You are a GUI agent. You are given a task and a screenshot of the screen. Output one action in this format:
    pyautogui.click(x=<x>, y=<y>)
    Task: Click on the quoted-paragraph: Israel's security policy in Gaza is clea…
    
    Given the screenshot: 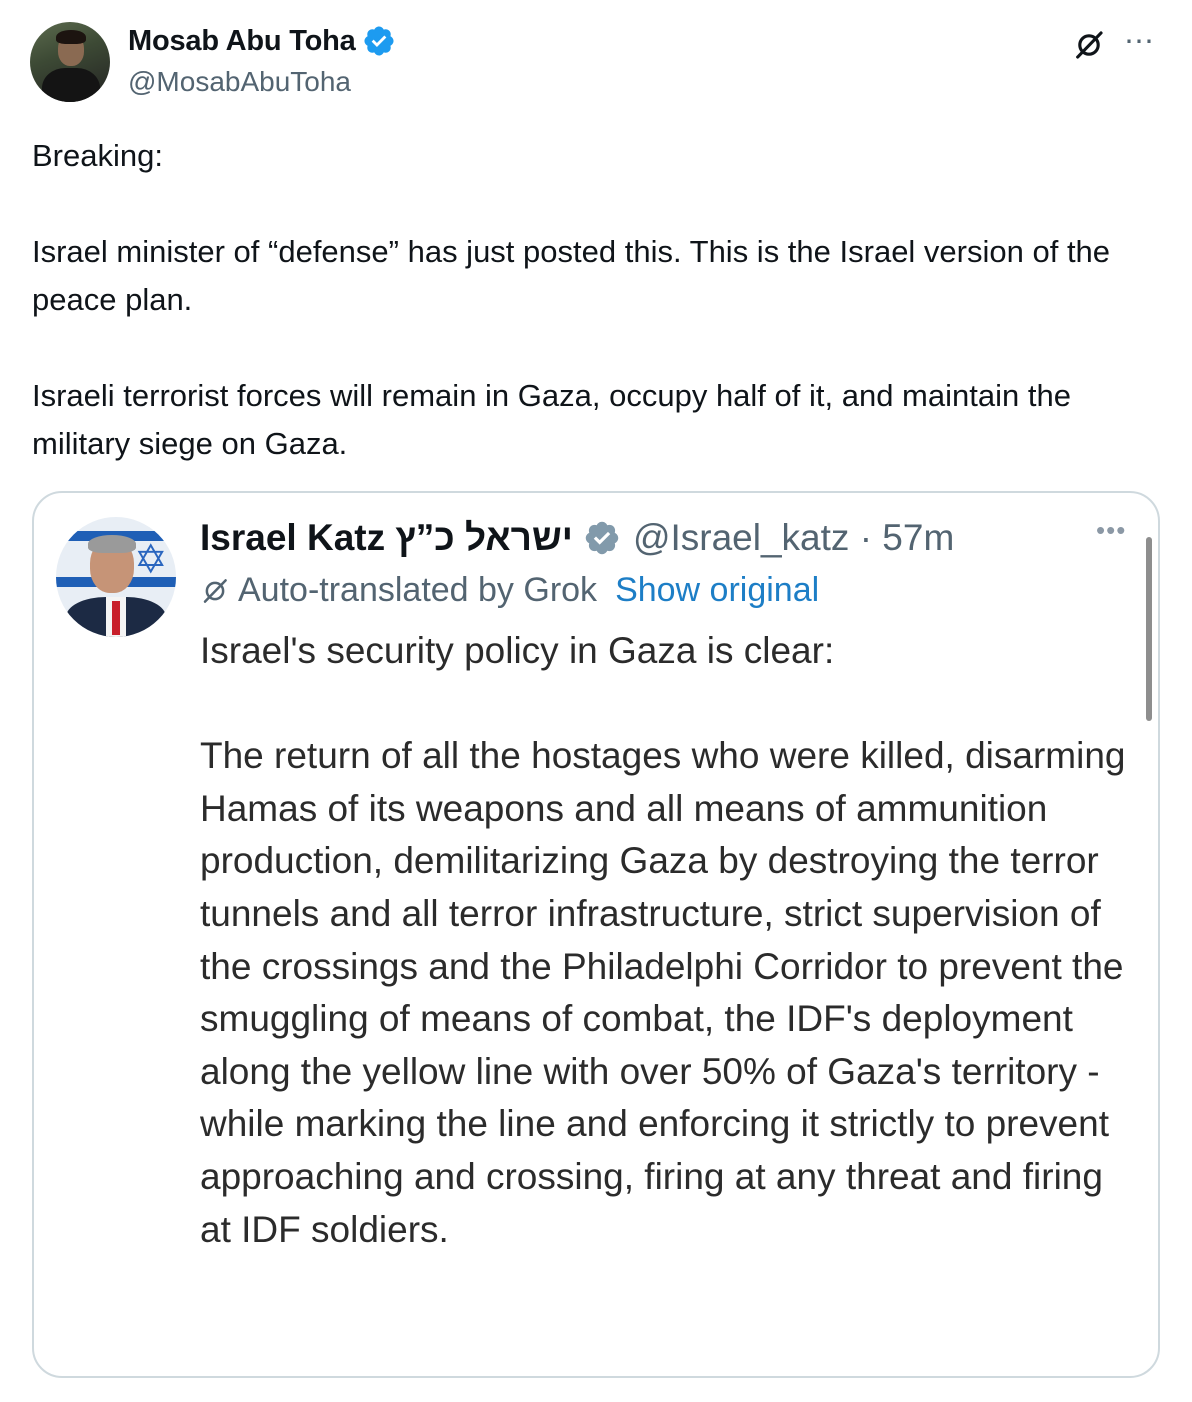 What is the action you would take?
    pyautogui.click(x=517, y=650)
    